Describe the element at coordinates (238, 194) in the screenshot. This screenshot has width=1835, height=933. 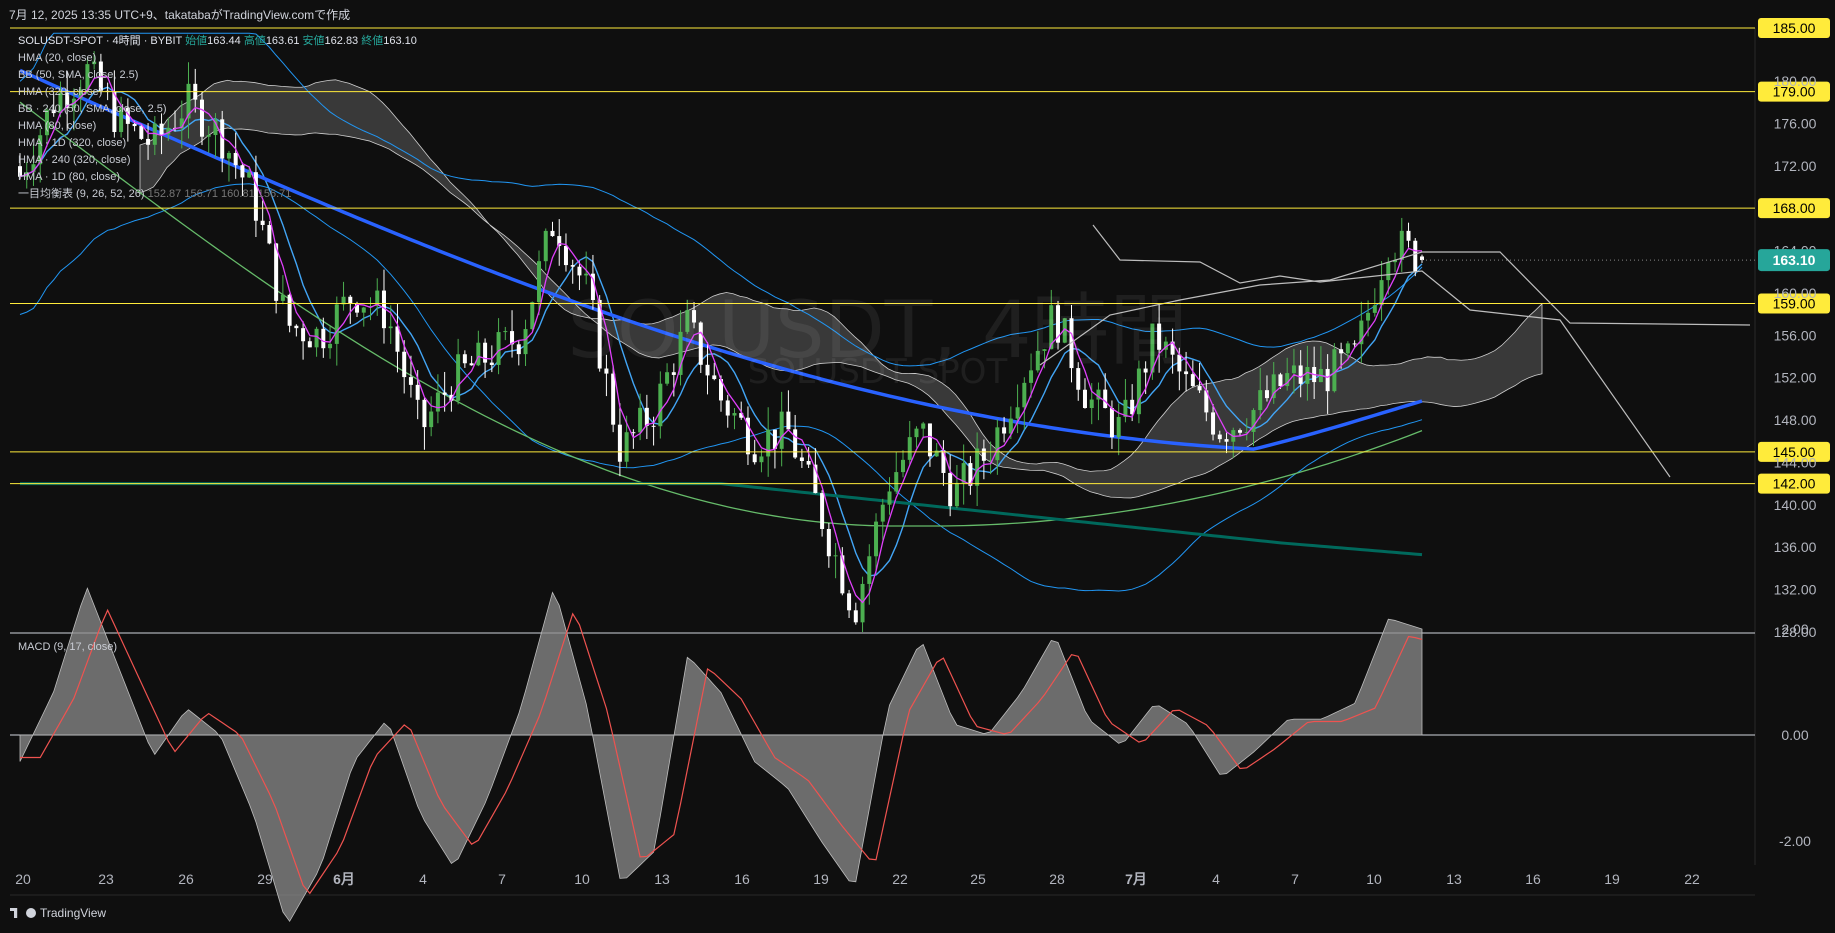
I see `ichimoku-v3: 160.81` at that location.